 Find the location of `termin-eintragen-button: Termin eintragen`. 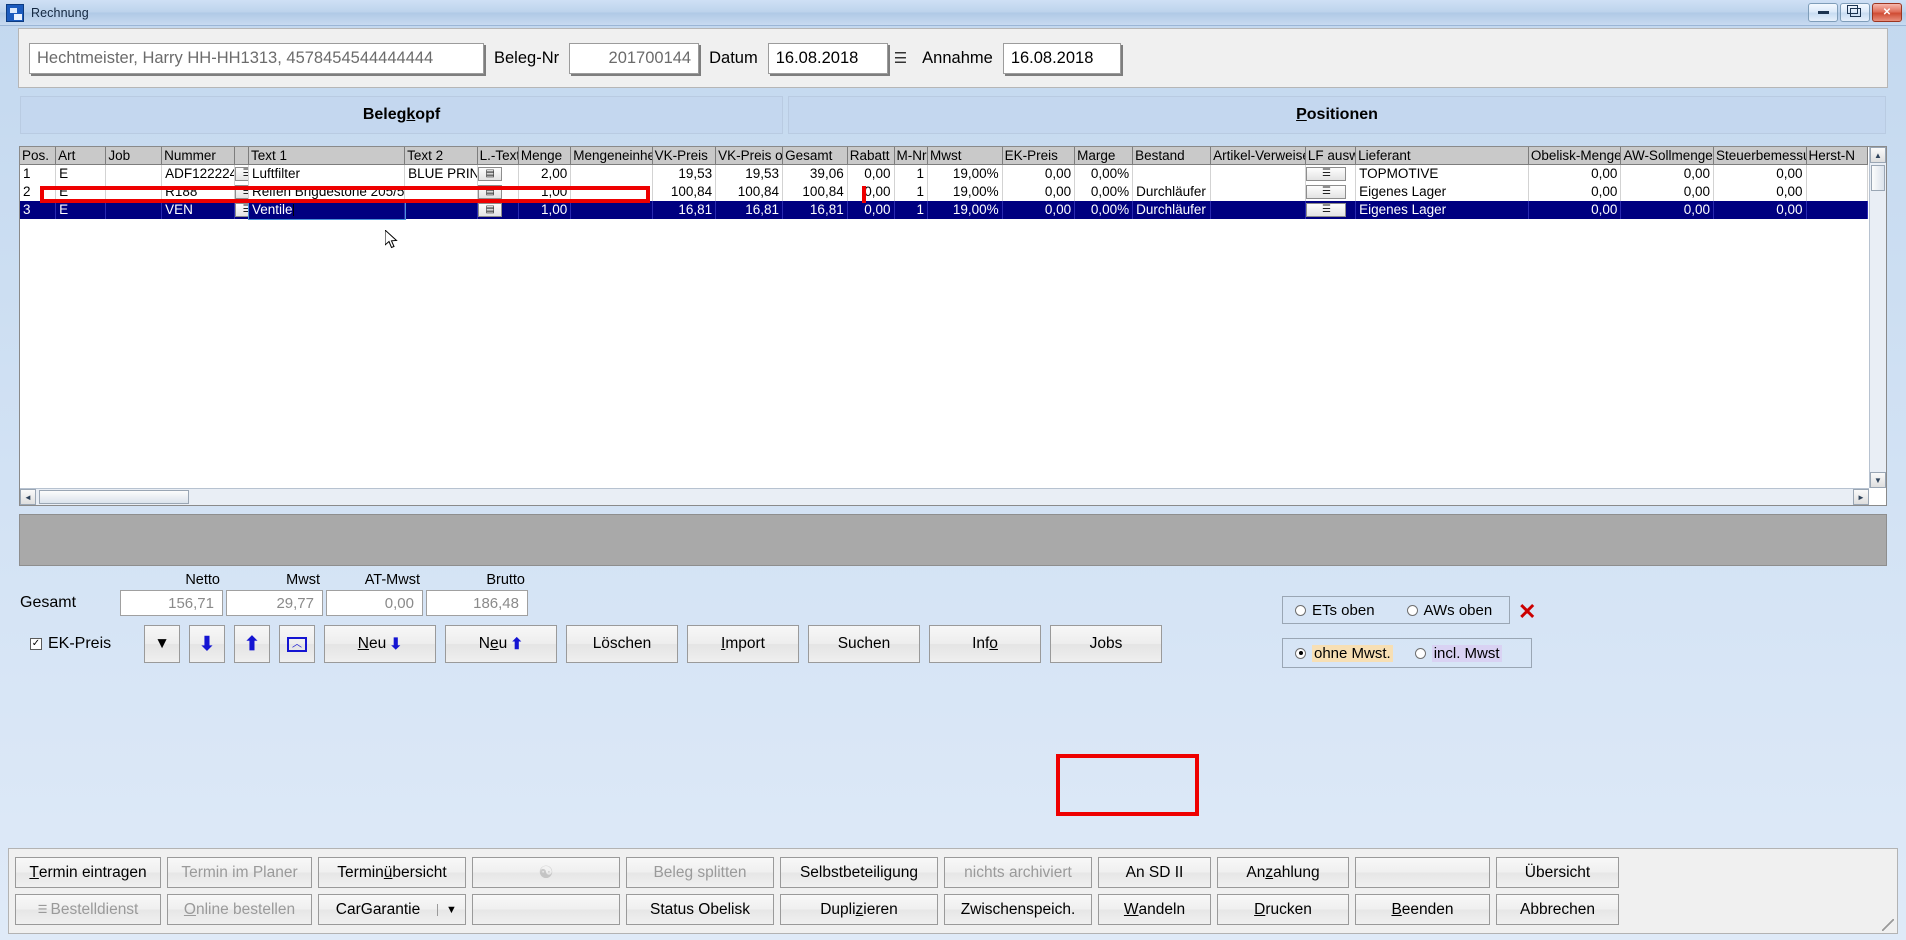

termin-eintragen-button: Termin eintragen is located at coordinates (88, 872).